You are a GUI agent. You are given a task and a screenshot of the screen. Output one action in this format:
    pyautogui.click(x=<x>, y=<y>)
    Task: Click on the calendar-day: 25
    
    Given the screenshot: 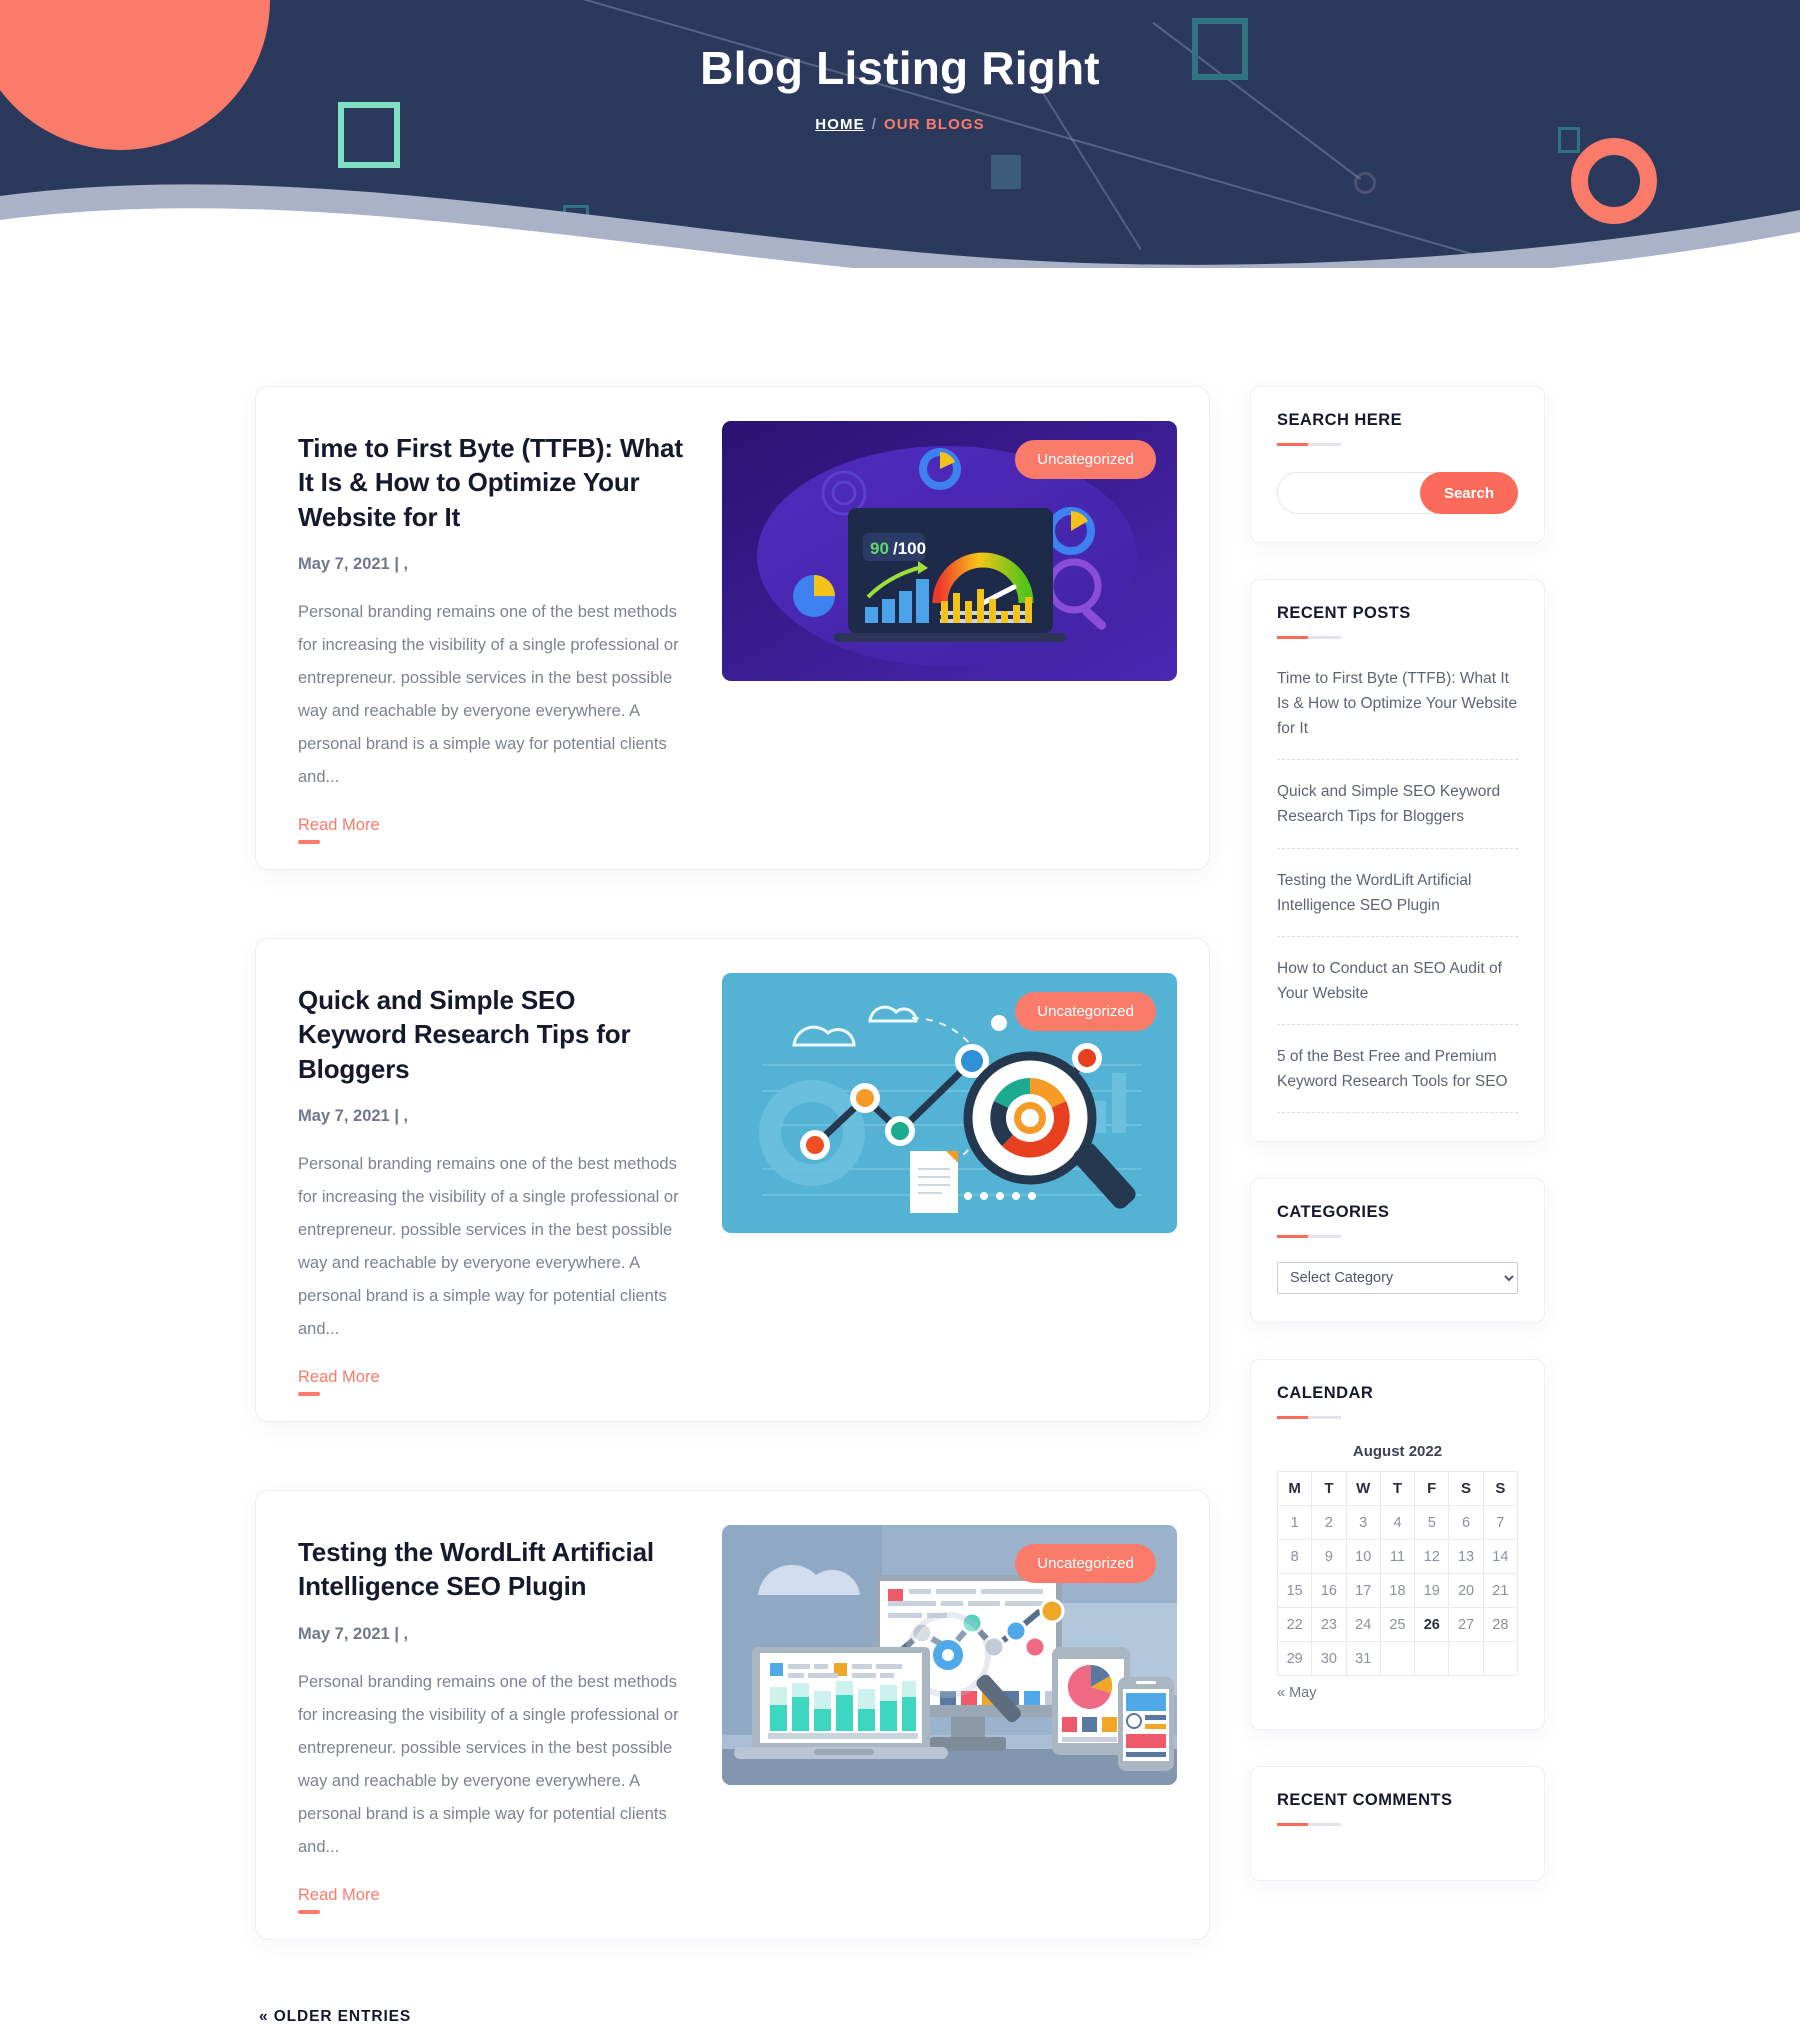 What is the action you would take?
    pyautogui.click(x=1397, y=1625)
    